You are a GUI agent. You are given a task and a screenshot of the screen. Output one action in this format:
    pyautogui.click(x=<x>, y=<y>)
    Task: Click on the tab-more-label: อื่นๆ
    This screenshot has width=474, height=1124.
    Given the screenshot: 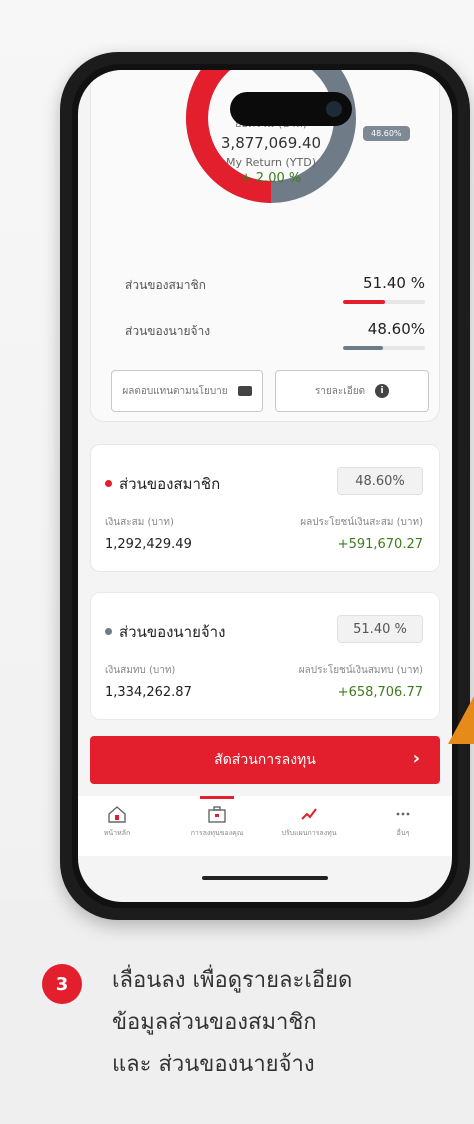 What is the action you would take?
    pyautogui.click(x=403, y=833)
    